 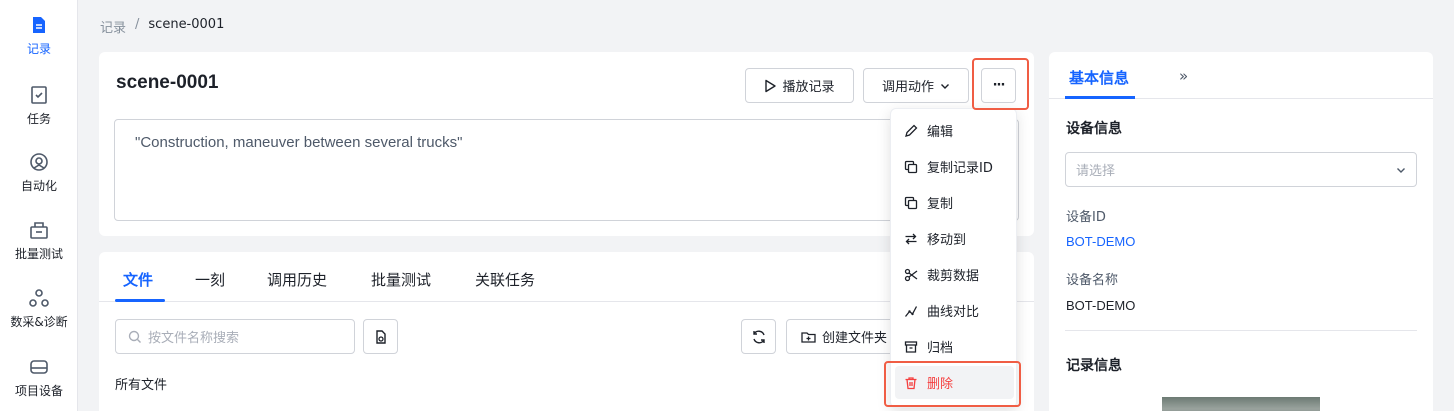 I want to click on tab-basic-info: 基本信息, so click(x=1099, y=77).